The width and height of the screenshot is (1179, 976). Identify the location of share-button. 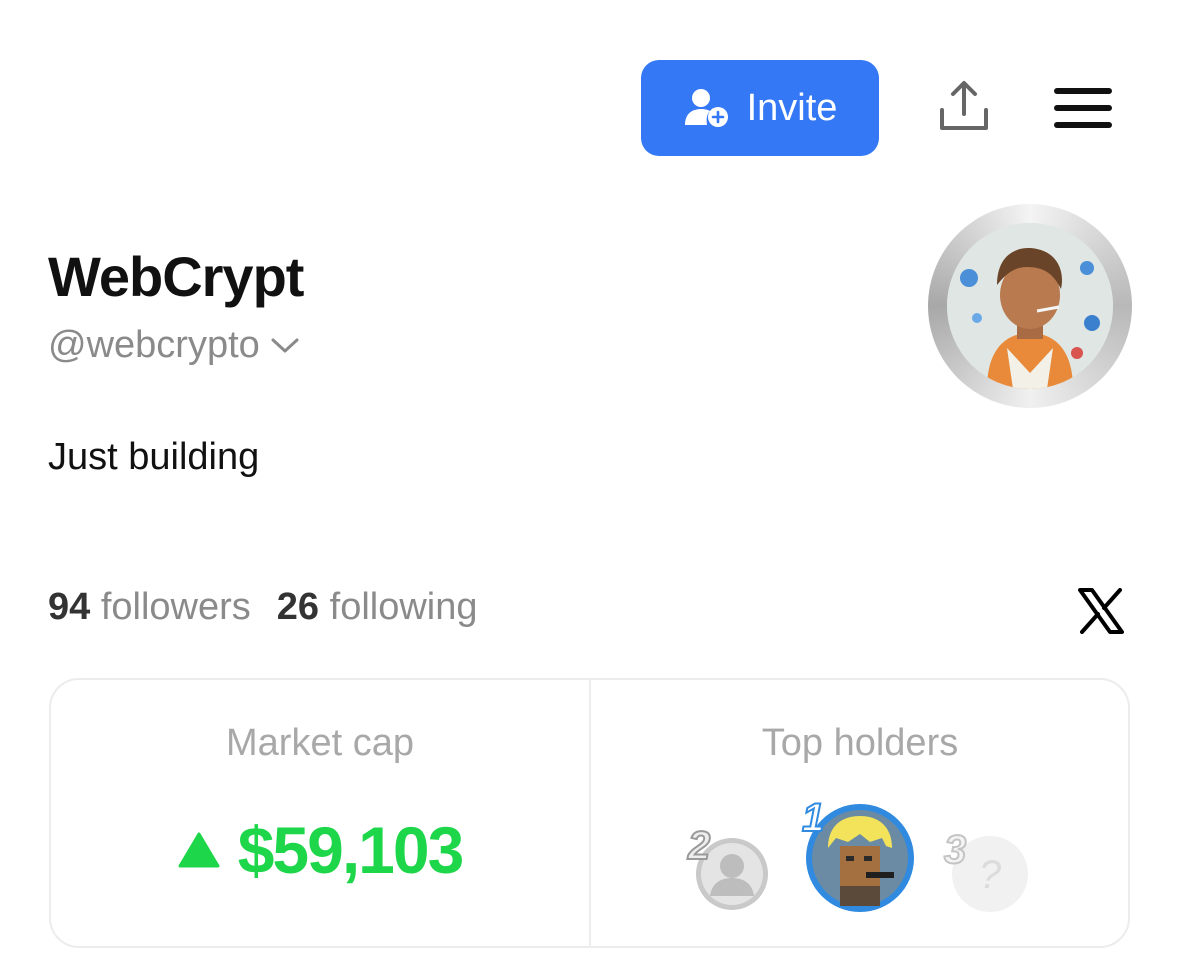
(964, 107).